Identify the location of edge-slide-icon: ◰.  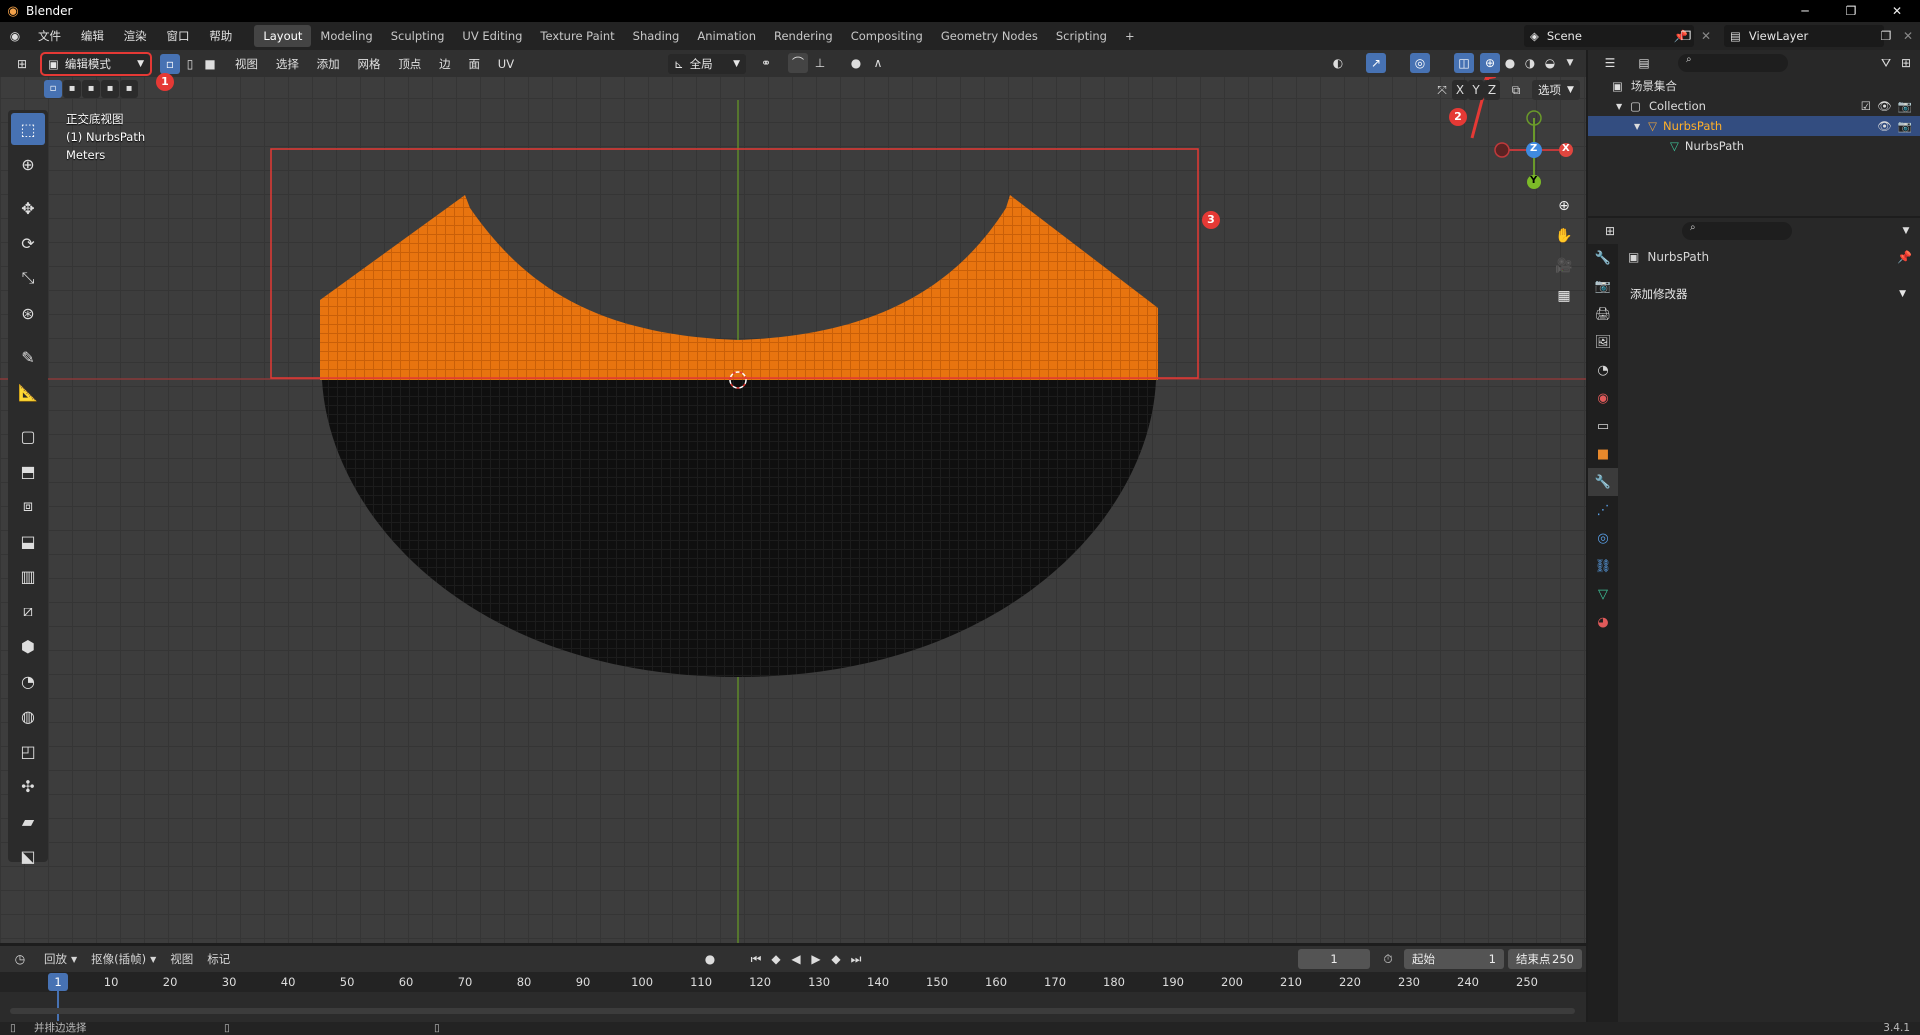
(28, 751).